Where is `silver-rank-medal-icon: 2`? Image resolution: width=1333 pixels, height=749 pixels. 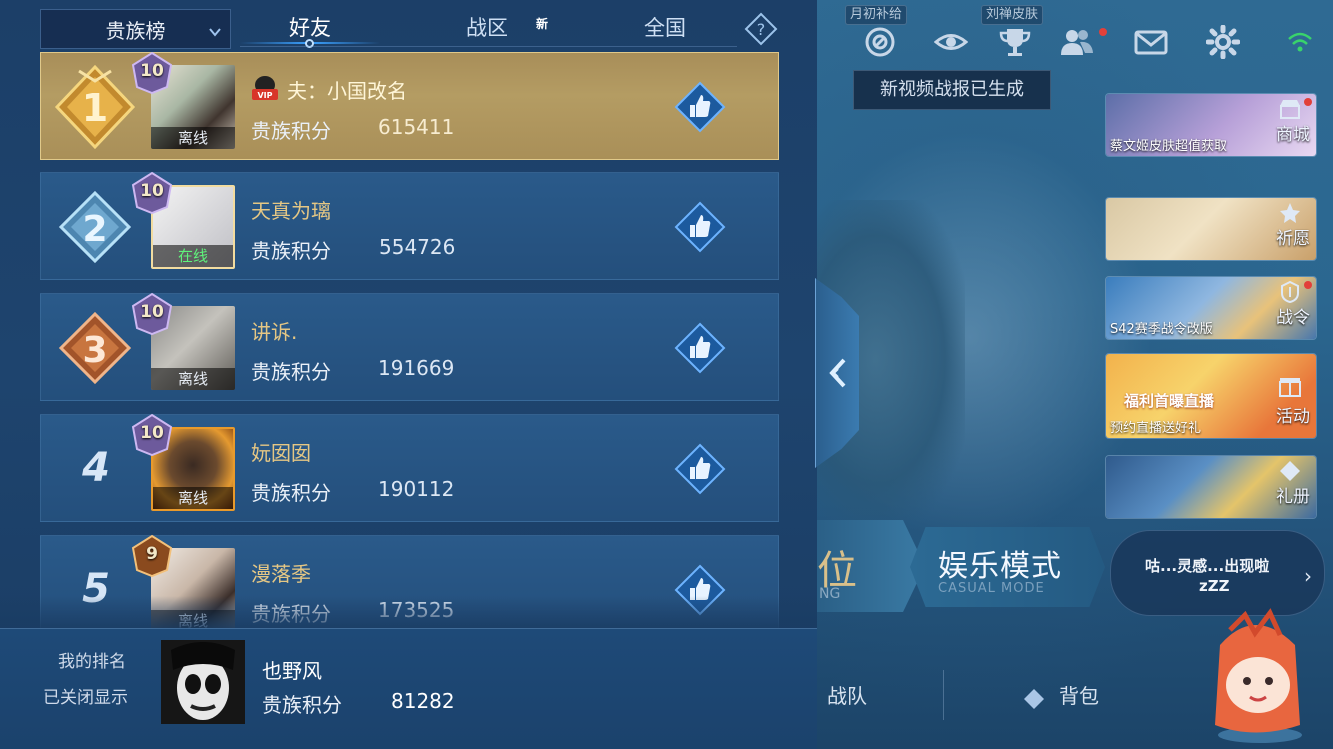 silver-rank-medal-icon: 2 is located at coordinates (95, 227).